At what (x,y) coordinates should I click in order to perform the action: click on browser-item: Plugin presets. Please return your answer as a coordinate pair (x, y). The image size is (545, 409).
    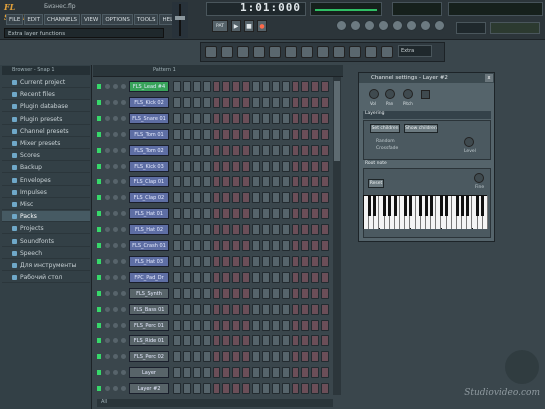
    Looking at the image, I should click on (46, 119).